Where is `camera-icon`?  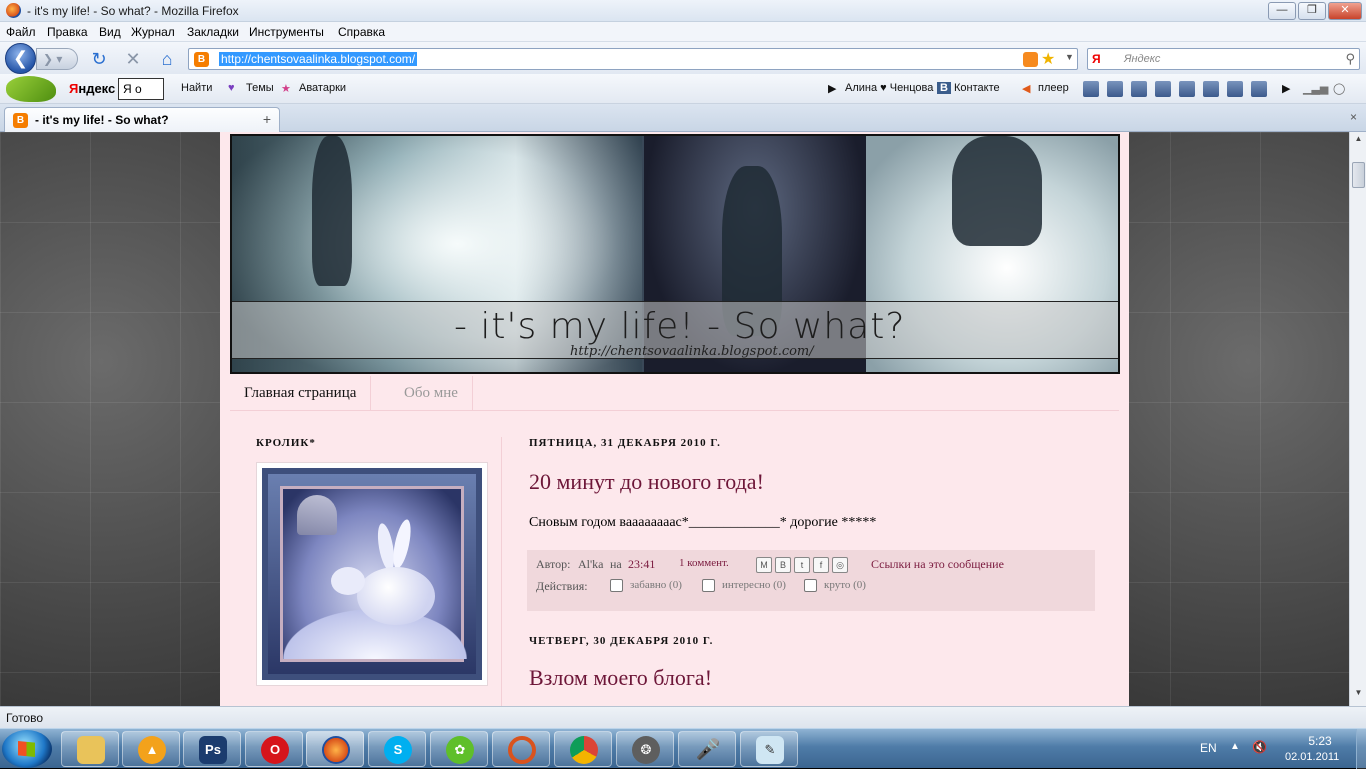
camera-icon is located at coordinates (1187, 89).